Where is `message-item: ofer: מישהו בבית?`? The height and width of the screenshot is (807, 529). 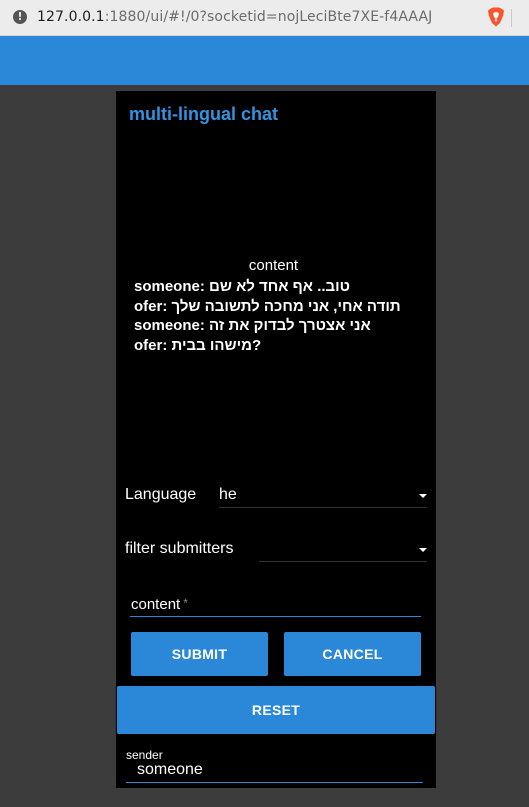 message-item: ofer: מישהו בבית? is located at coordinates (198, 345).